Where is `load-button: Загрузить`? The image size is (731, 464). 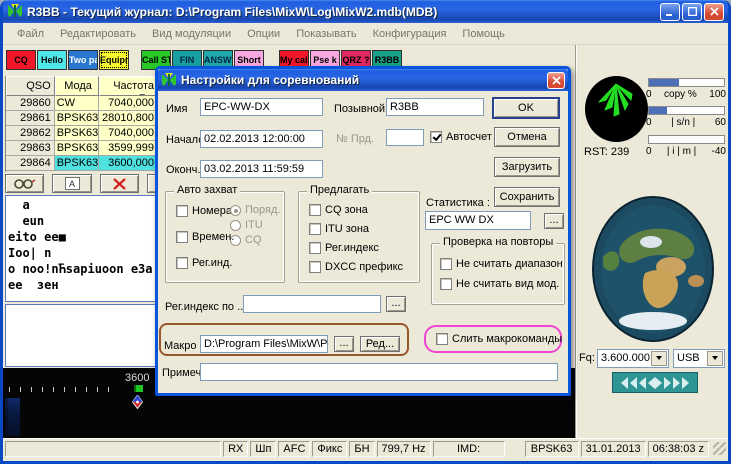 load-button: Загрузить is located at coordinates (527, 167).